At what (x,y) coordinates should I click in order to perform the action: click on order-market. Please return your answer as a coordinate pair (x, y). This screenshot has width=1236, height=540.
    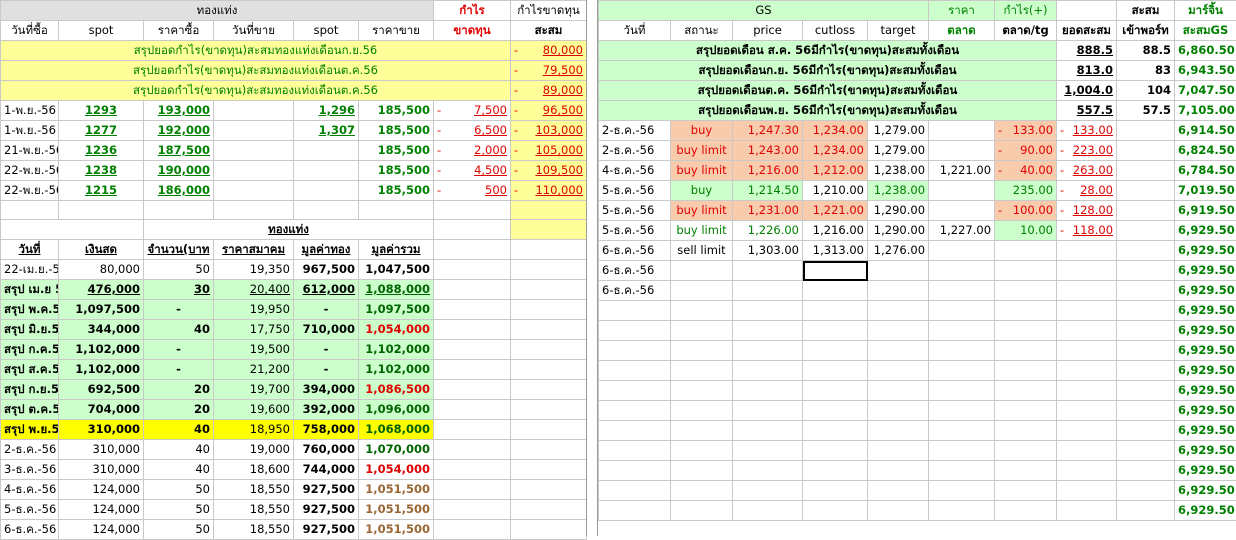
    Looking at the image, I should click on (962, 151).